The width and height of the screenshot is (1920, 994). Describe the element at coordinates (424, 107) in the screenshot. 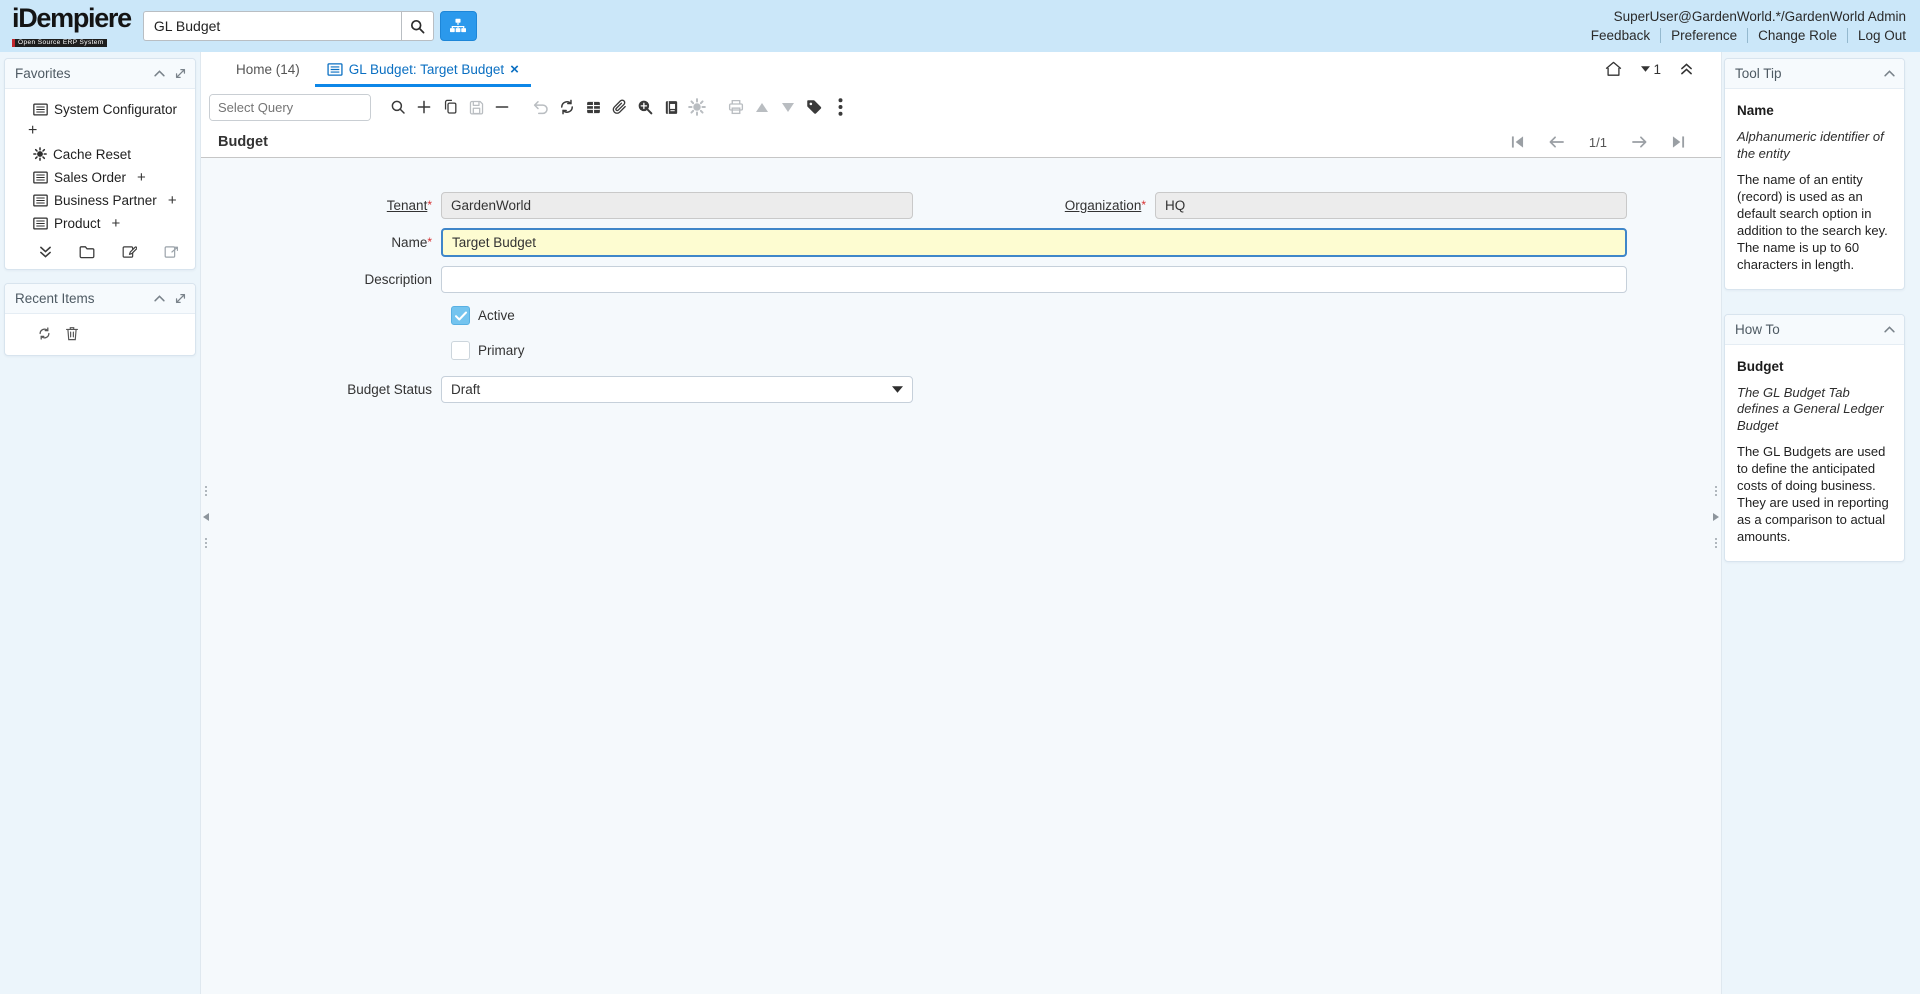

I see `new-record-button` at that location.